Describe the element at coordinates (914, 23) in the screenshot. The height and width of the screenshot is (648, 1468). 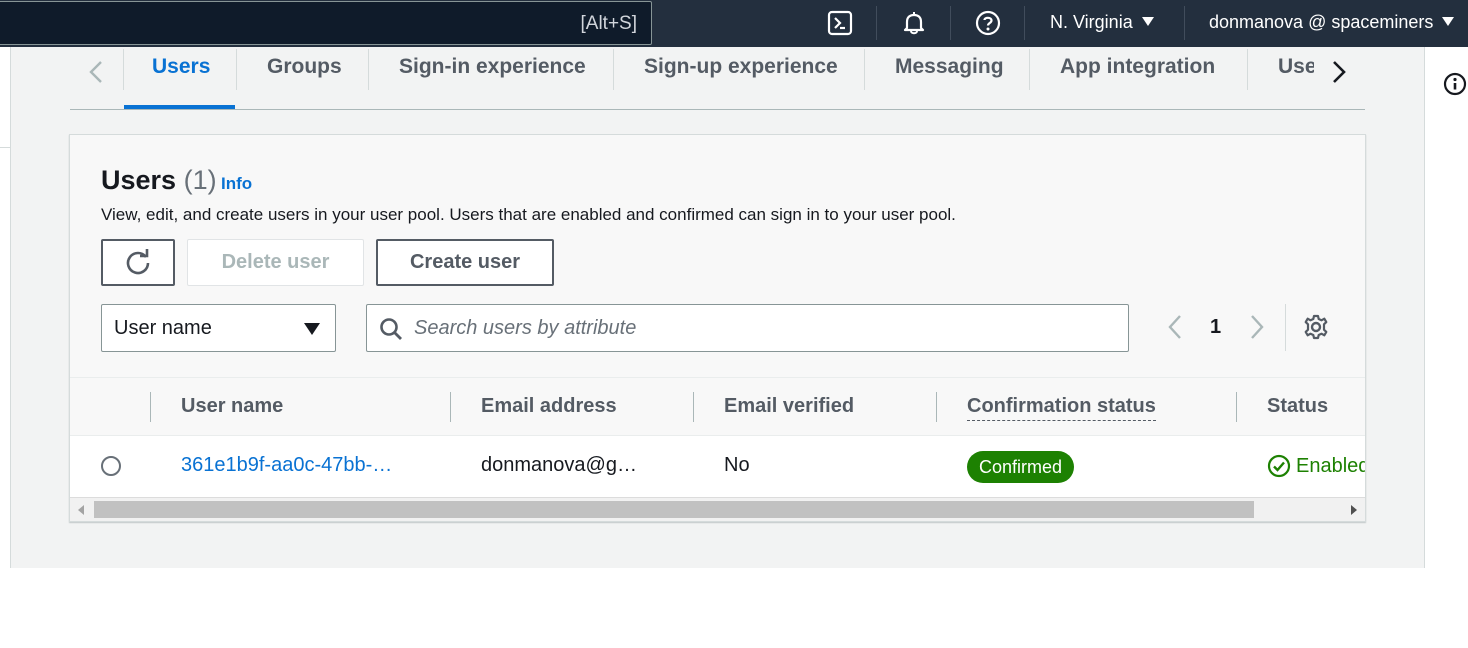
I see `bell-icon` at that location.